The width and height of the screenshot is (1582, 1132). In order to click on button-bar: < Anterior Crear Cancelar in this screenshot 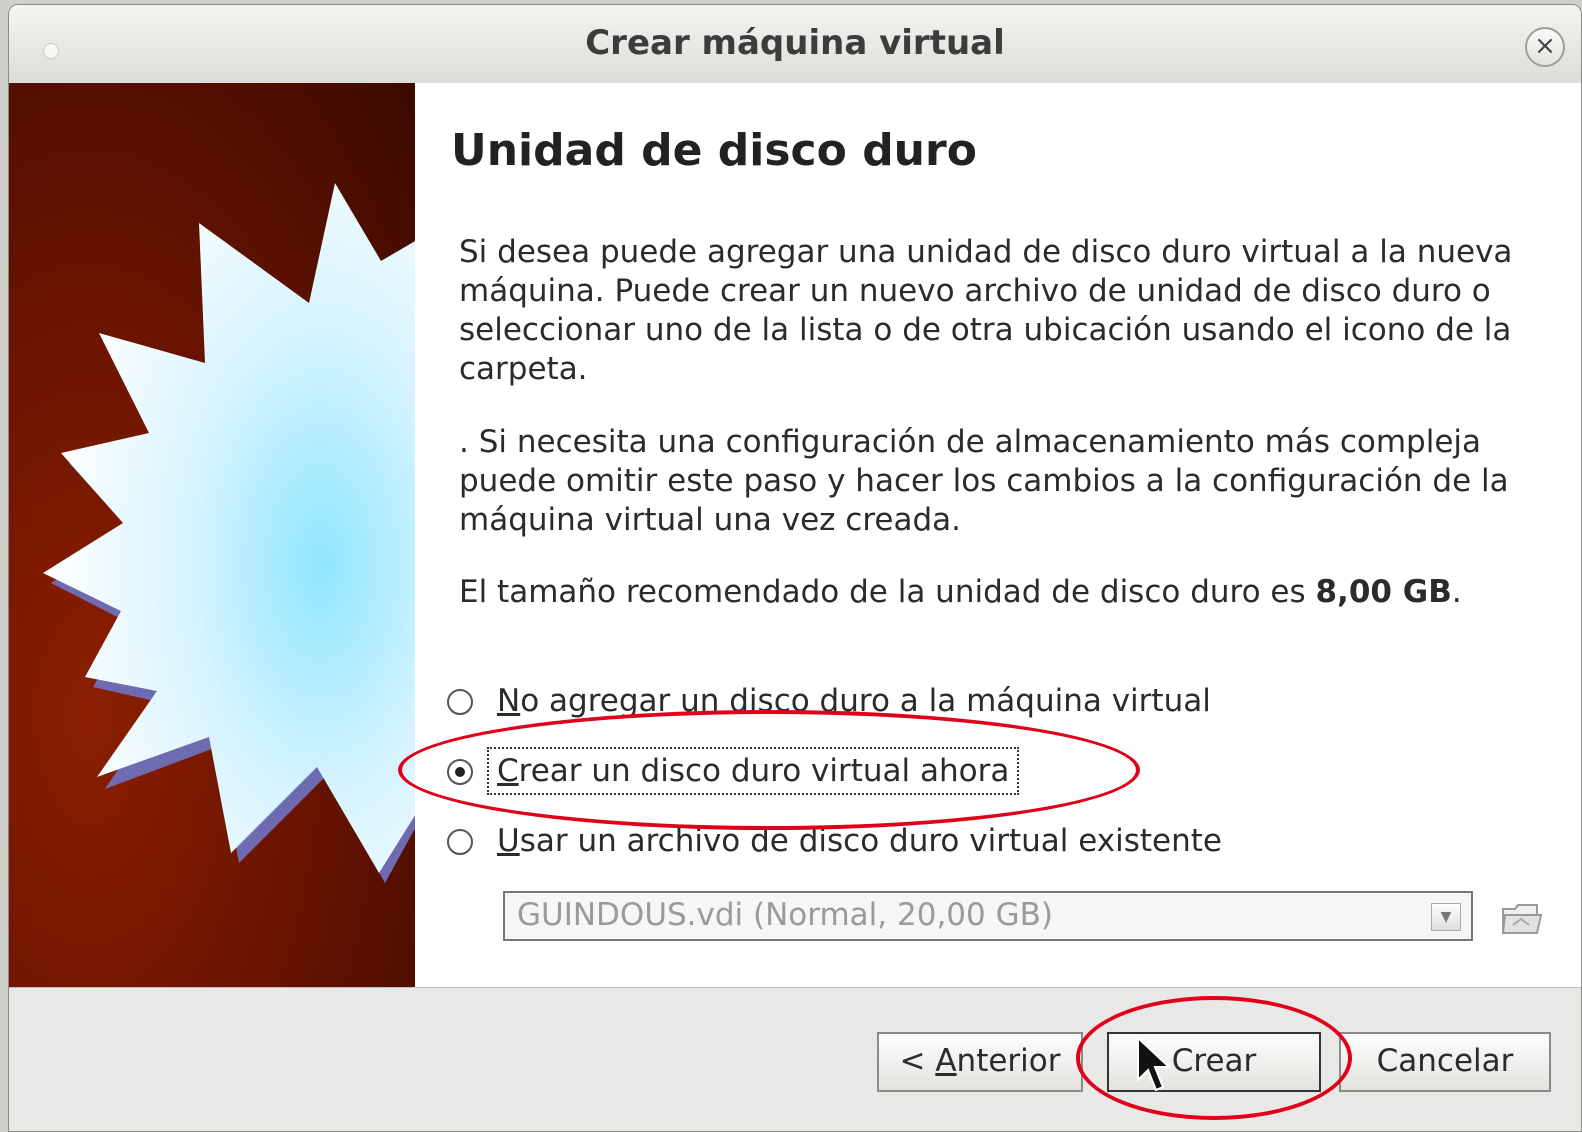, I will do `click(795, 1059)`.